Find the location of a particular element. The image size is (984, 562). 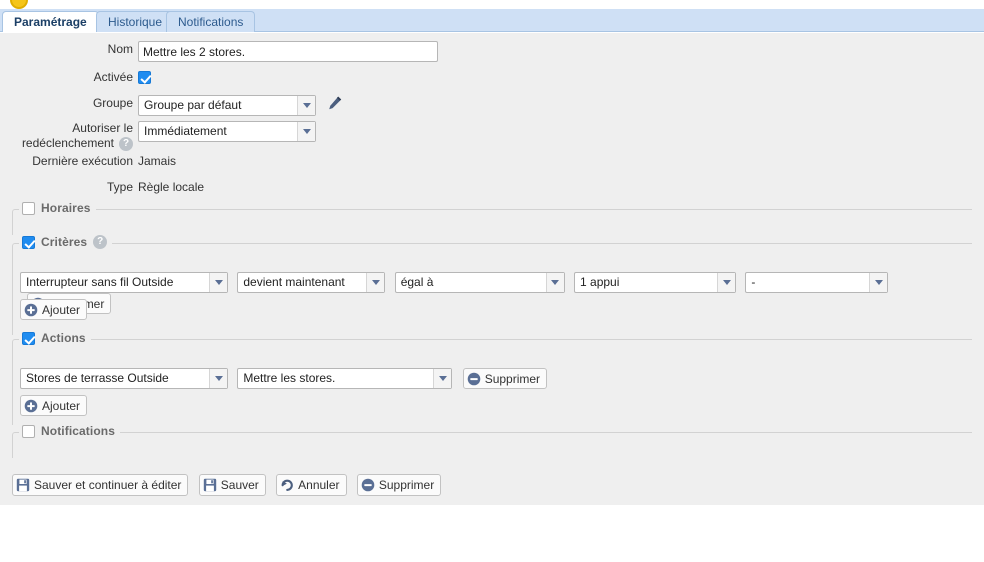

field-row-nom: Nom is located at coordinates (492, 55).